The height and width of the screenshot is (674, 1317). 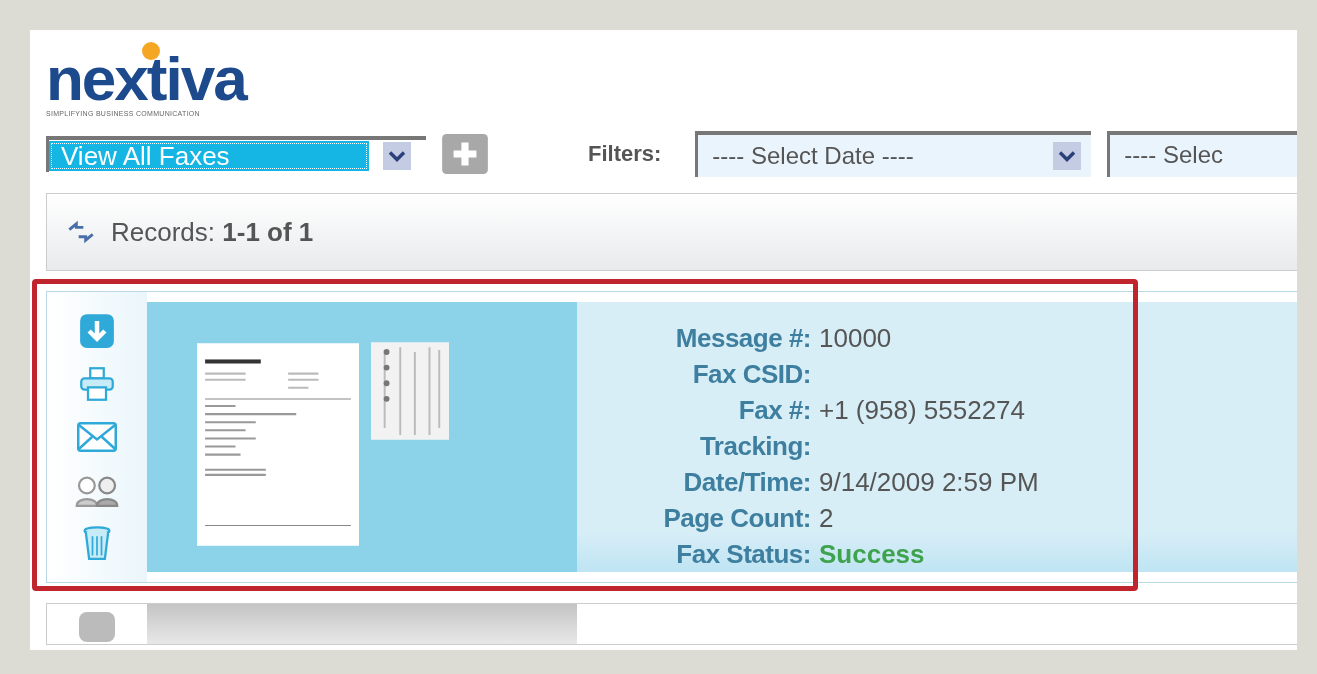 I want to click on logo-wordmark: nextiva, so click(x=146, y=79).